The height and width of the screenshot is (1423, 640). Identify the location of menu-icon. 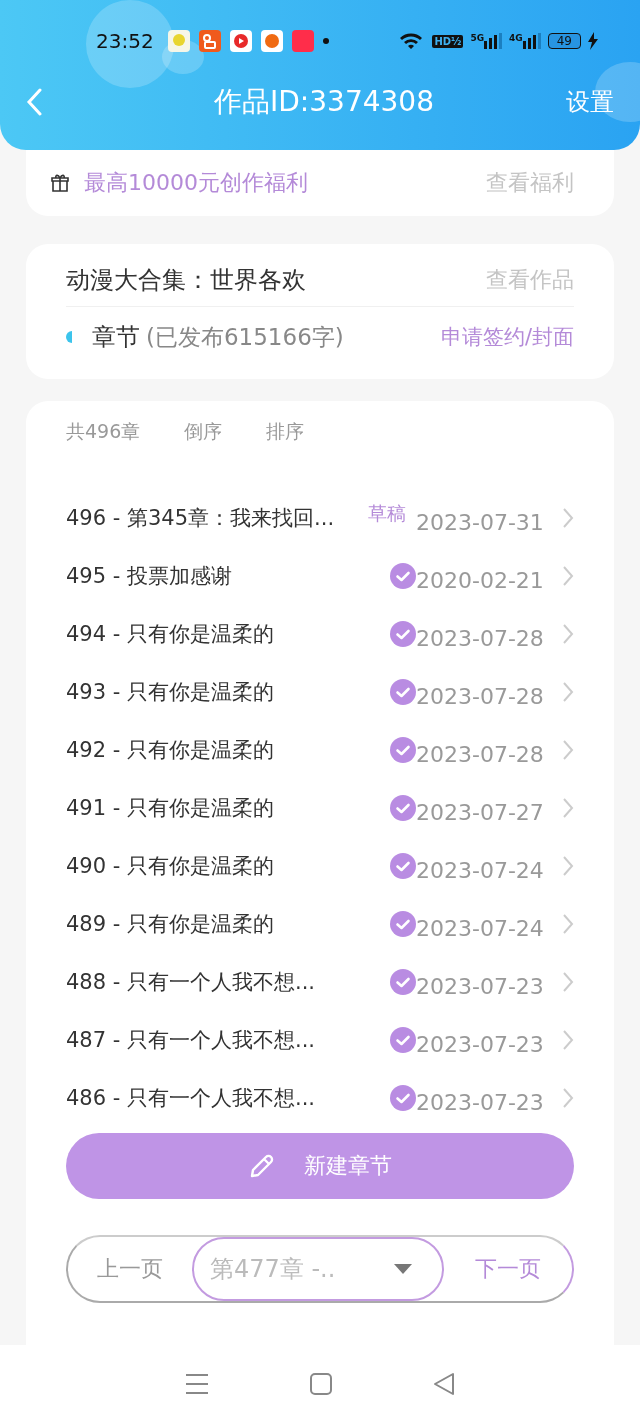
(196, 1384).